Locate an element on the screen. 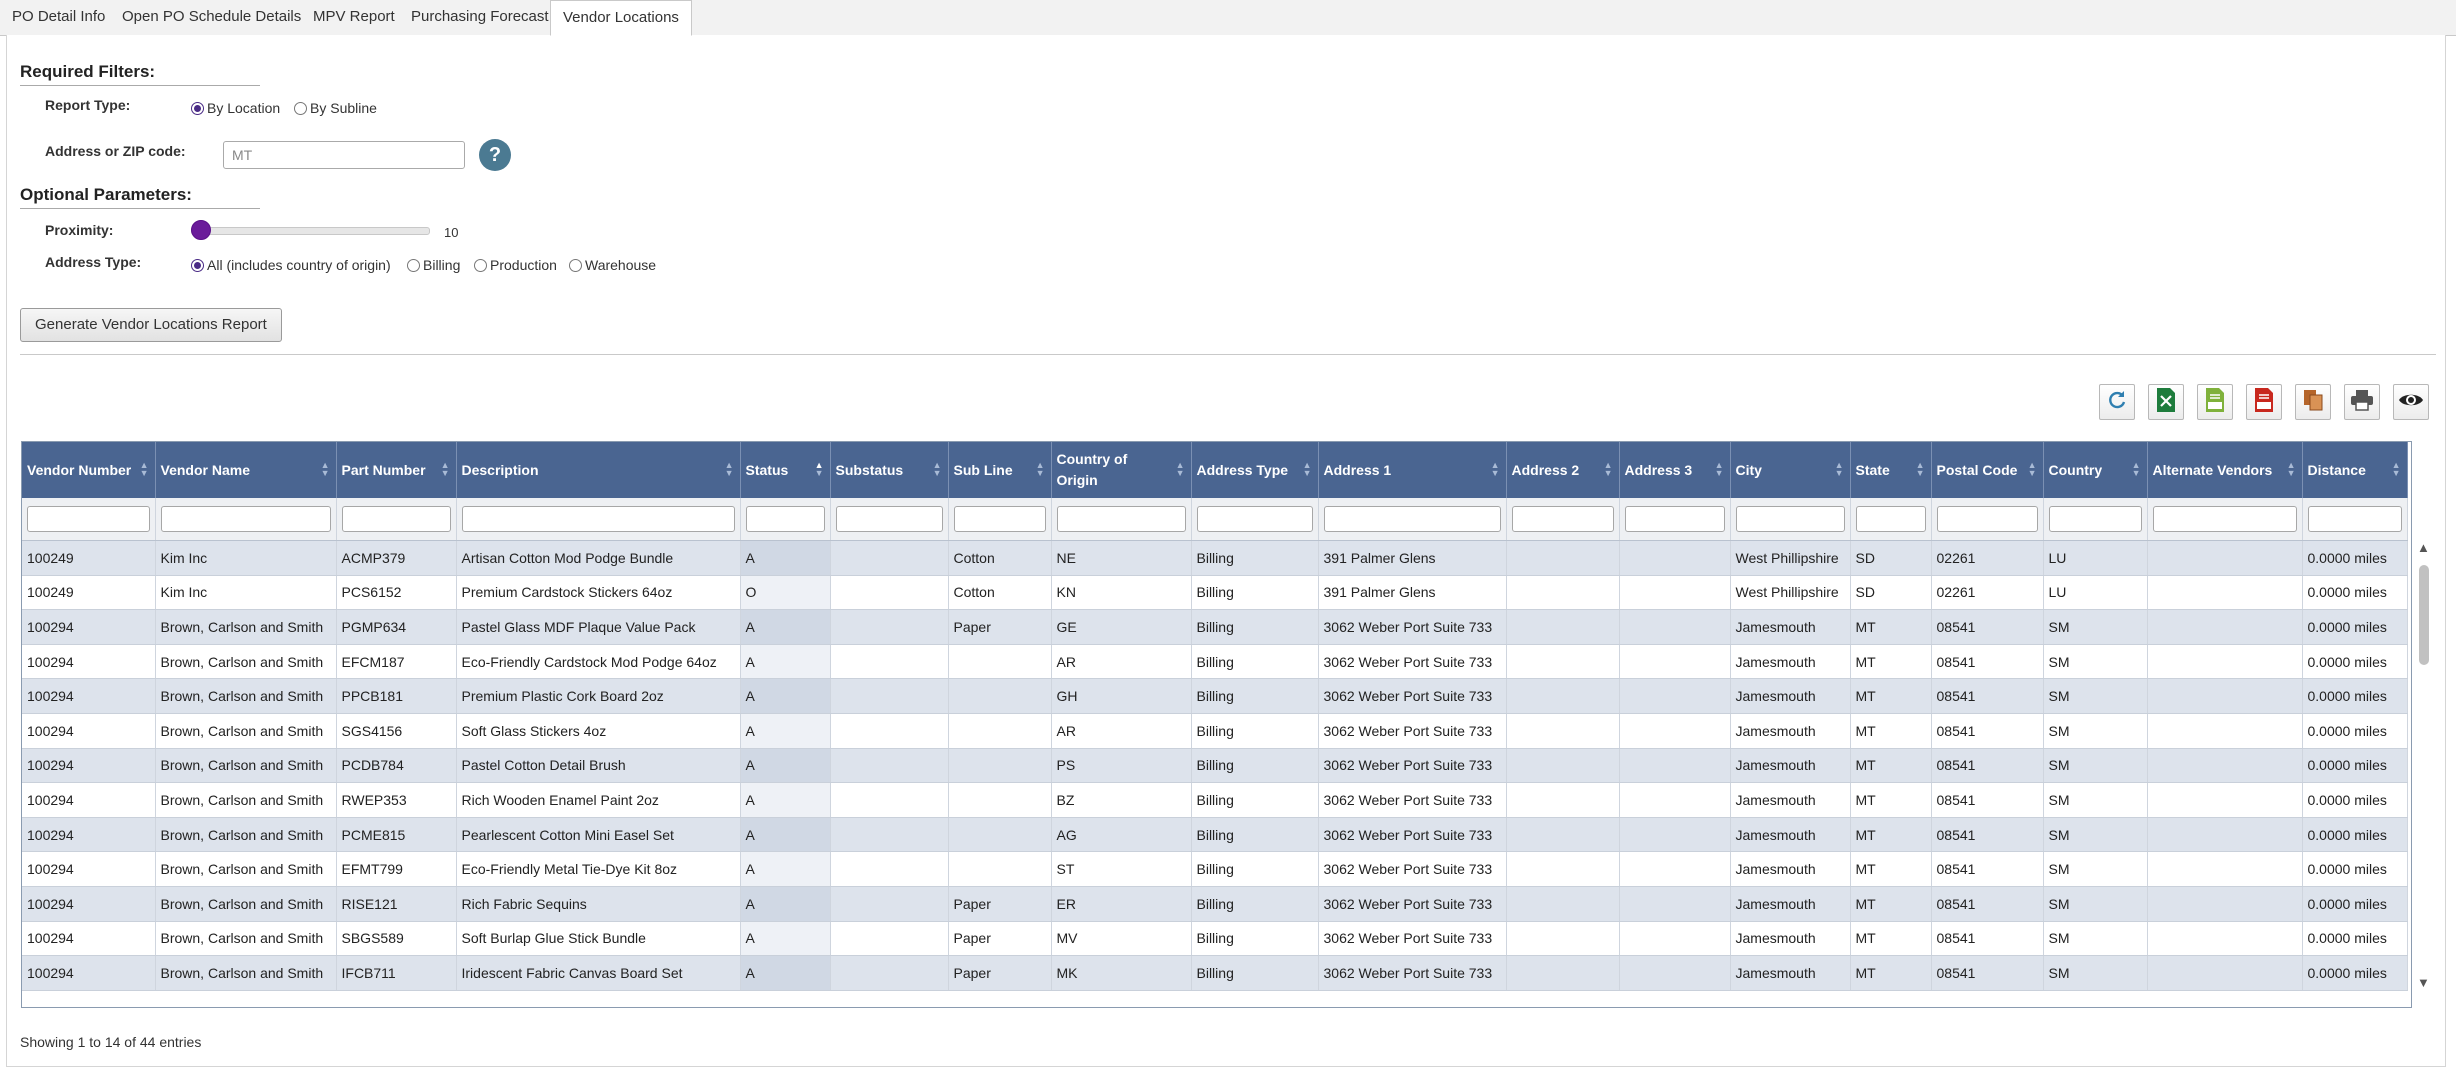 The height and width of the screenshot is (1074, 2456). column-header-postal-code: Postal Code ▲ ▼ is located at coordinates (1987, 470).